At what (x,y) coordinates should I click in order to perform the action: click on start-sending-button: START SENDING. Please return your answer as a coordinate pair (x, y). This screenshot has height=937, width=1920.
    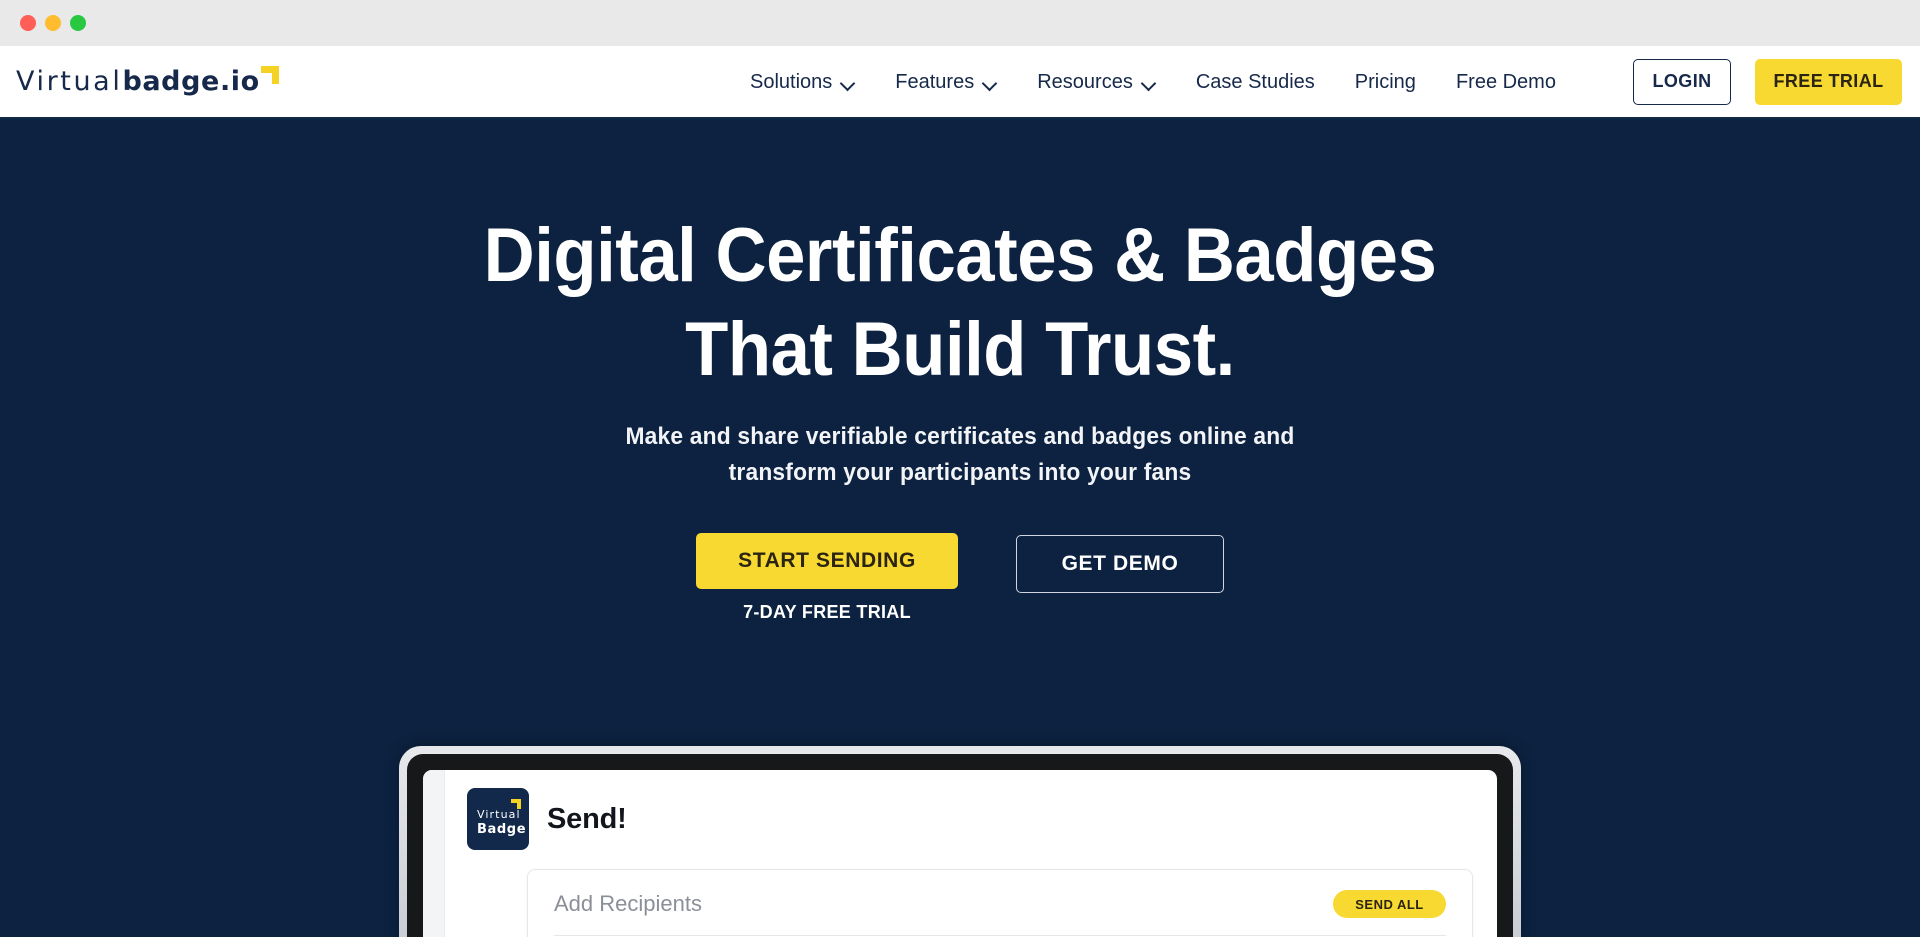
    Looking at the image, I should click on (827, 561).